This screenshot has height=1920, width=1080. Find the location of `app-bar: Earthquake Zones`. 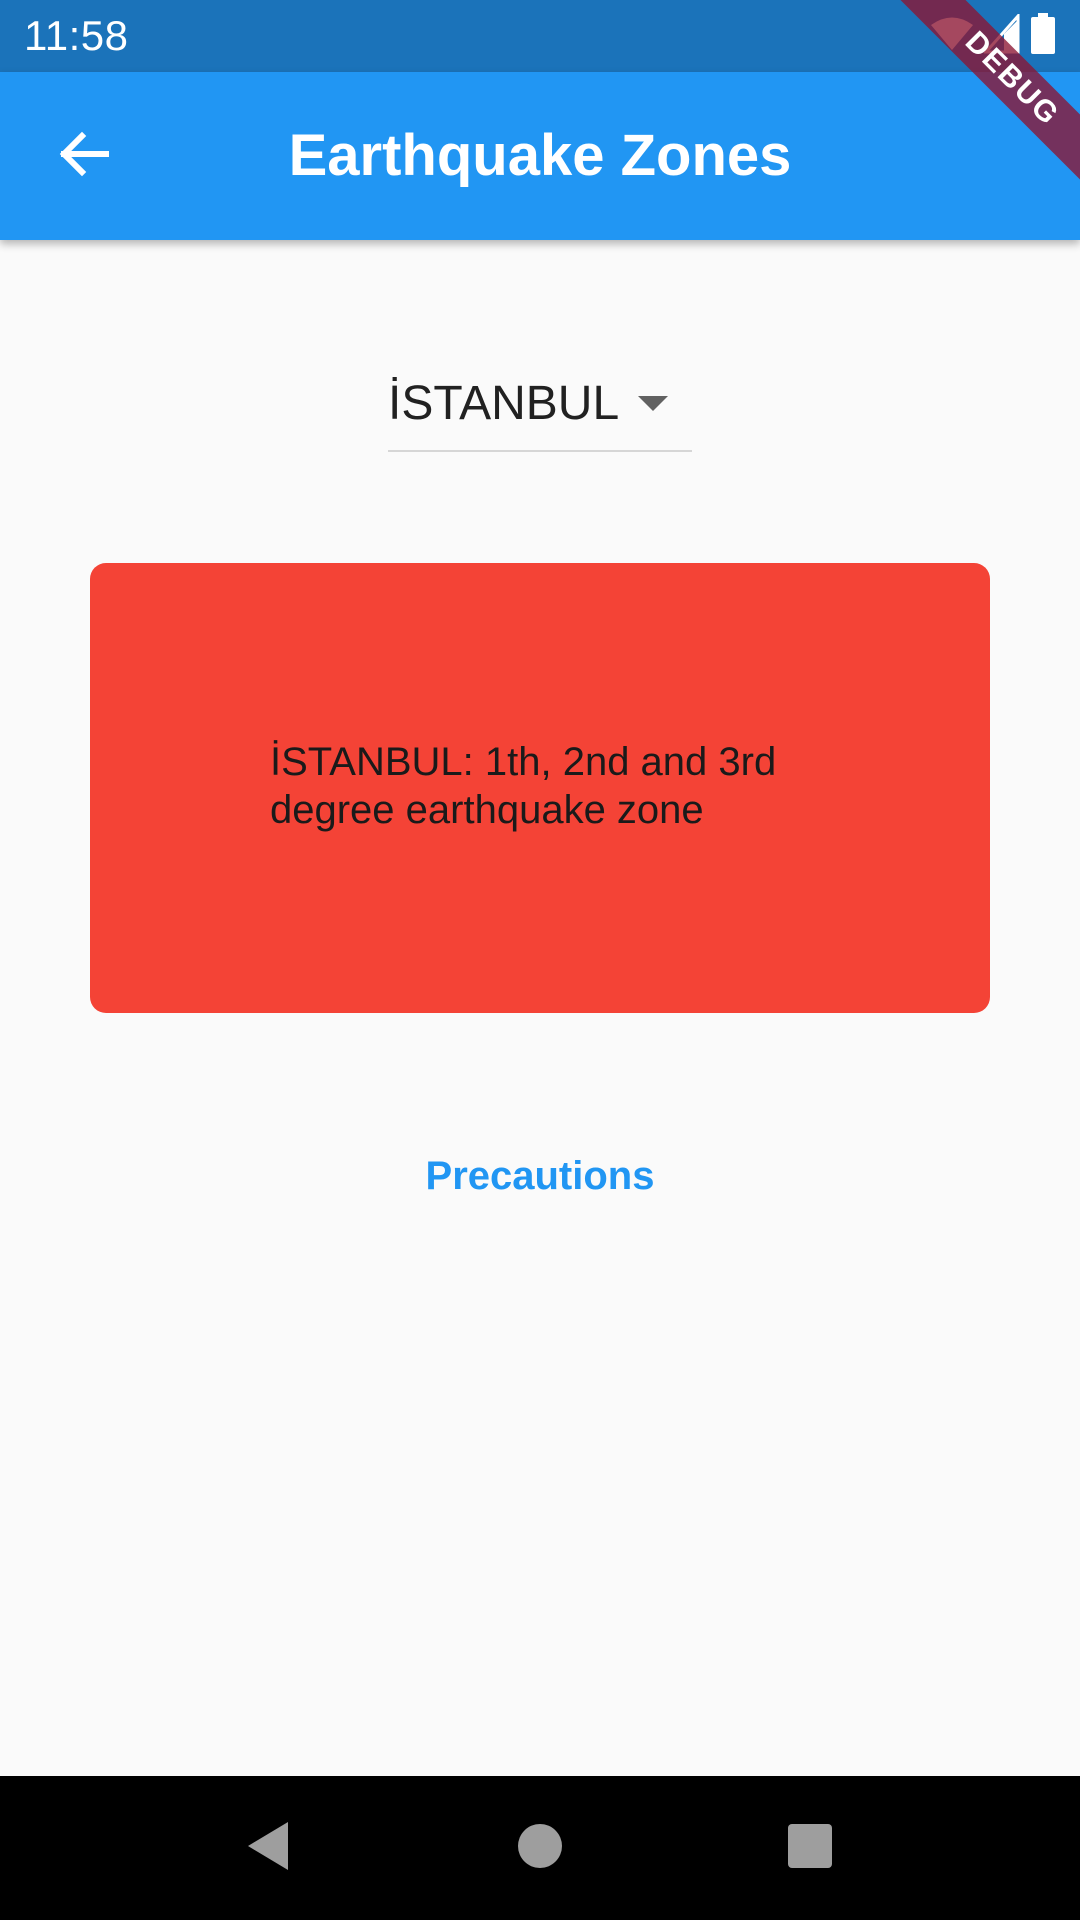

app-bar: Earthquake Zones is located at coordinates (540, 156).